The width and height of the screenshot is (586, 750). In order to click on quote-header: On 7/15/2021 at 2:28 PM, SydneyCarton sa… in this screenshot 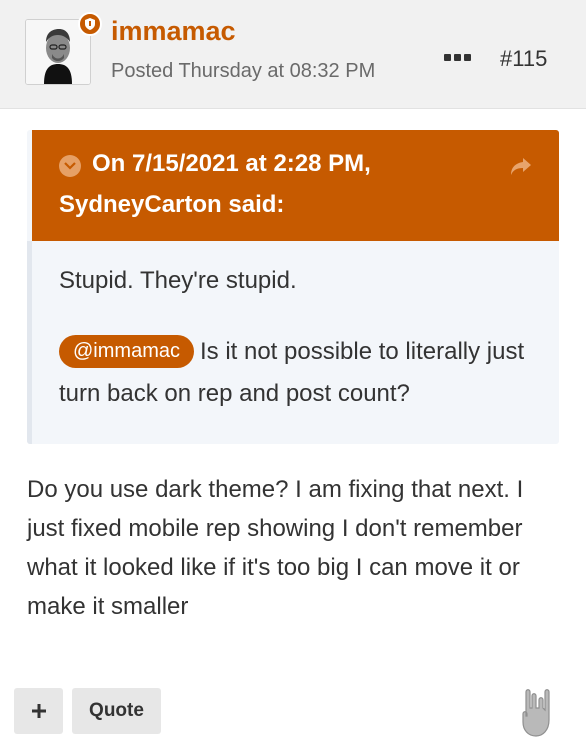, I will do `click(295, 185)`.